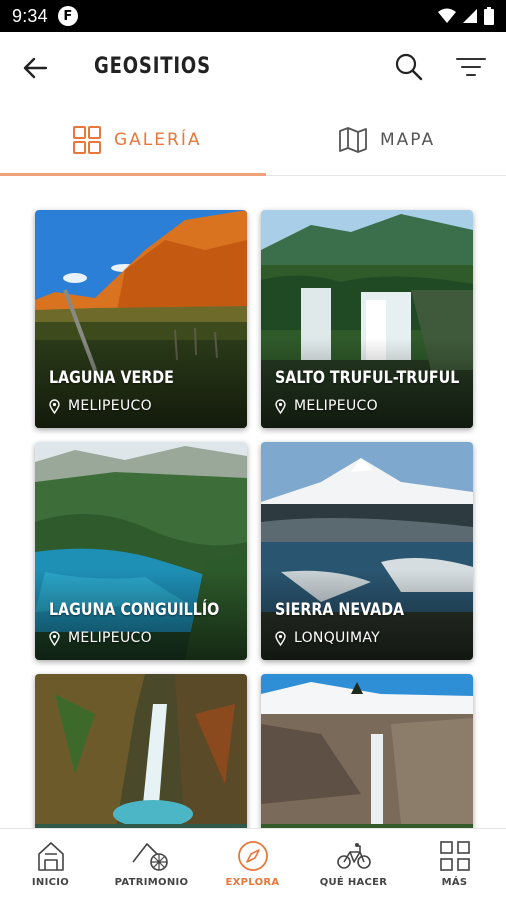 This screenshot has height=900, width=506. Describe the element at coordinates (152, 66) in the screenshot. I see `page-title: GEOSITIOS` at that location.